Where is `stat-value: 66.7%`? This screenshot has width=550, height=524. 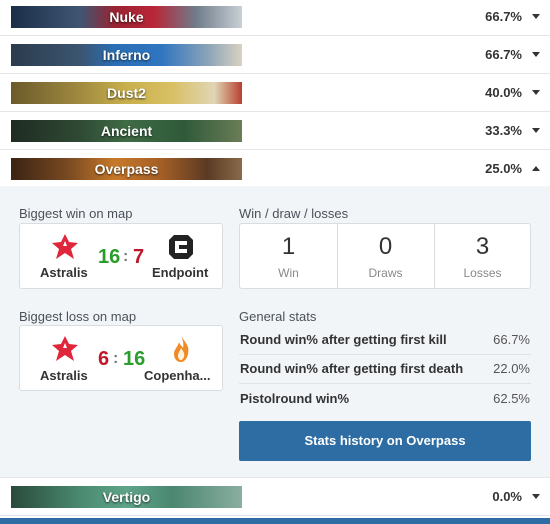
stat-value: 66.7% is located at coordinates (511, 339).